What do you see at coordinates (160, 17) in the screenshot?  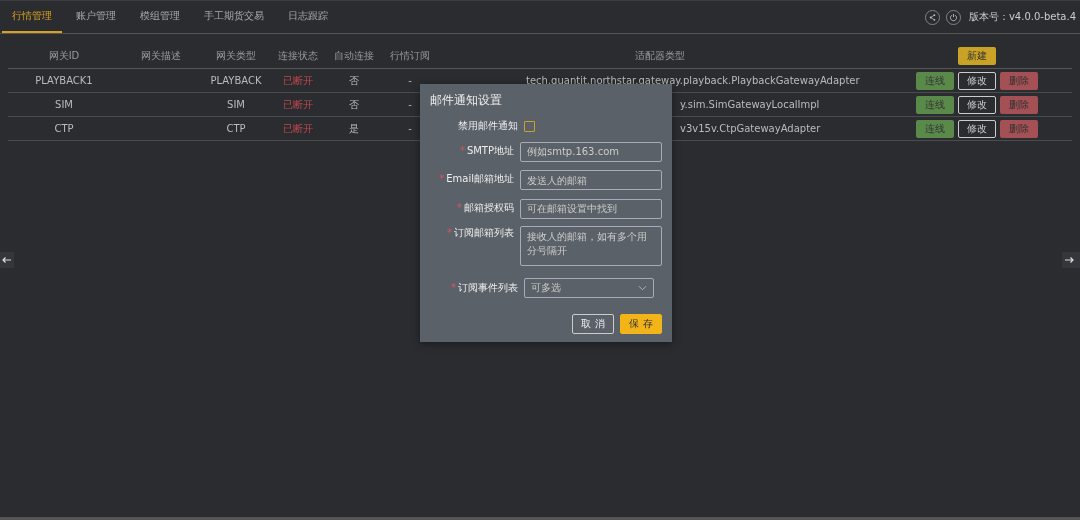 I see `nav-tab: 模组管理` at bounding box center [160, 17].